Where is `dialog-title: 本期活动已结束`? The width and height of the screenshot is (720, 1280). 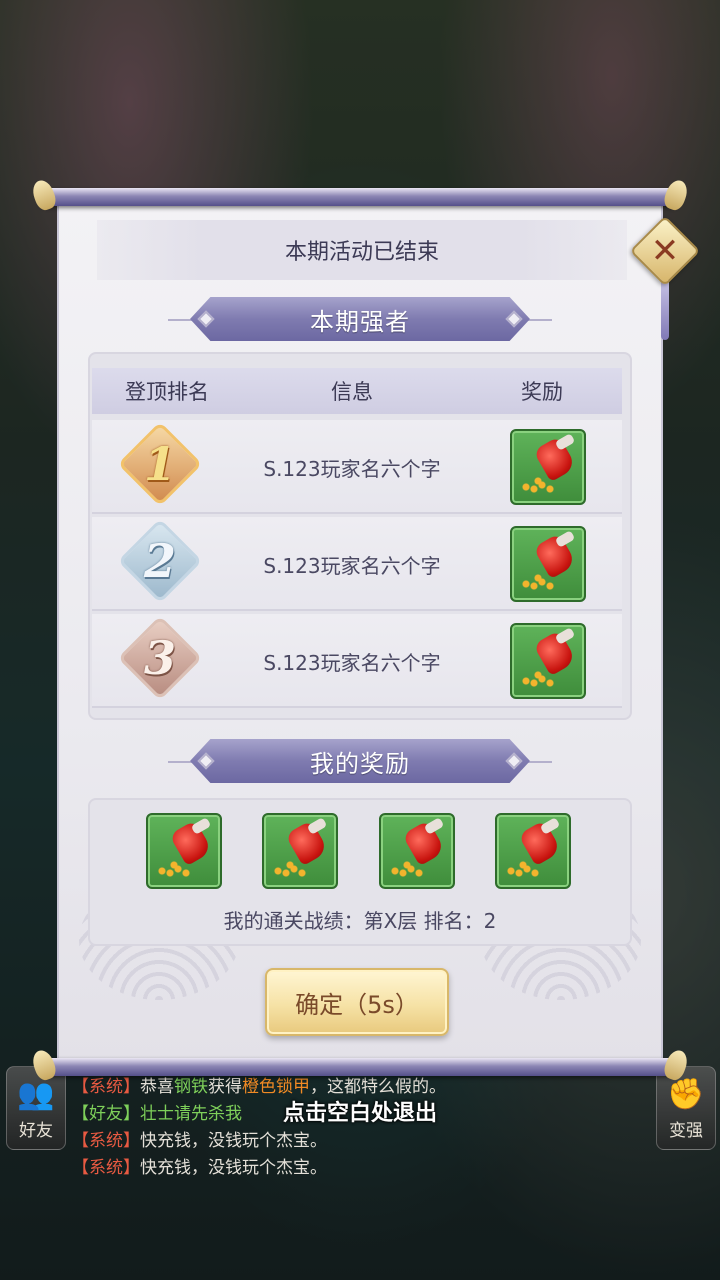 dialog-title: 本期活动已结束 is located at coordinates (362, 250).